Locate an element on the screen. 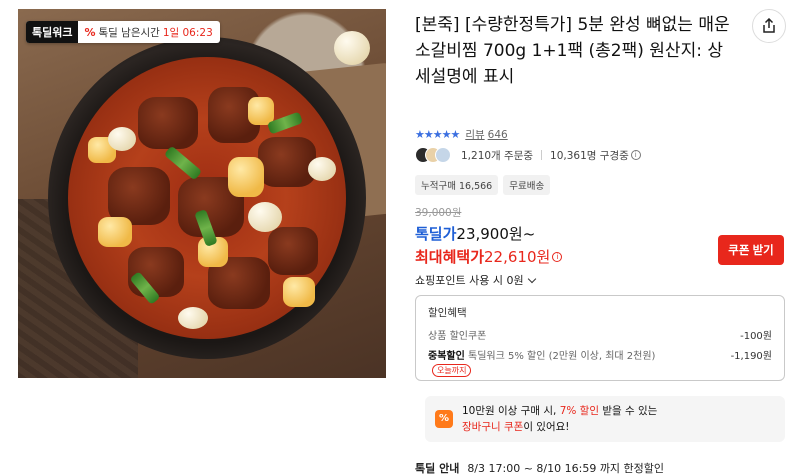 The height and width of the screenshot is (476, 800). divider is located at coordinates (542, 155).